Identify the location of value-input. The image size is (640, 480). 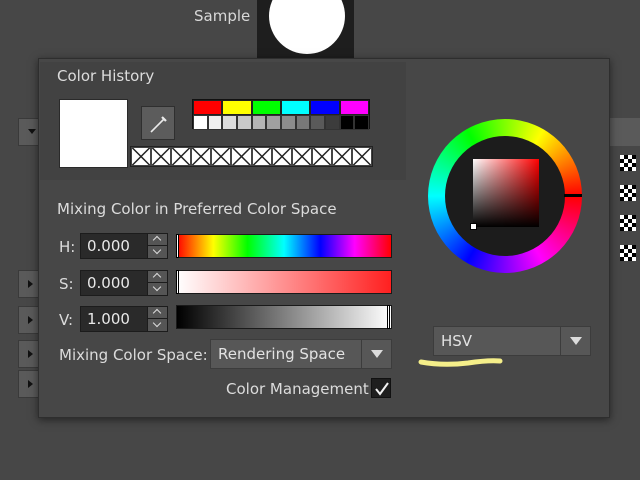
(114, 319).